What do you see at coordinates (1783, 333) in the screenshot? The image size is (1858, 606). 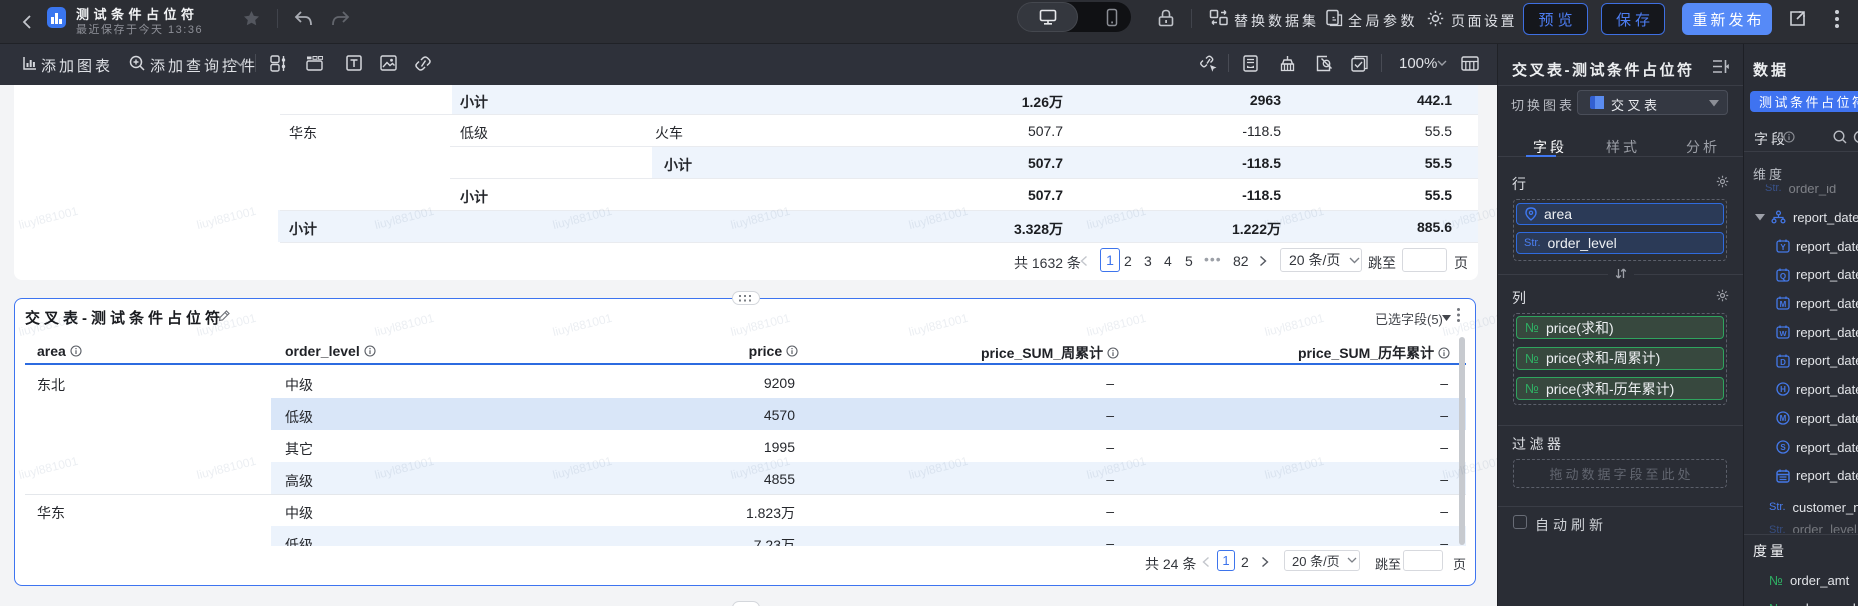 I see `svg-text: W` at bounding box center [1783, 333].